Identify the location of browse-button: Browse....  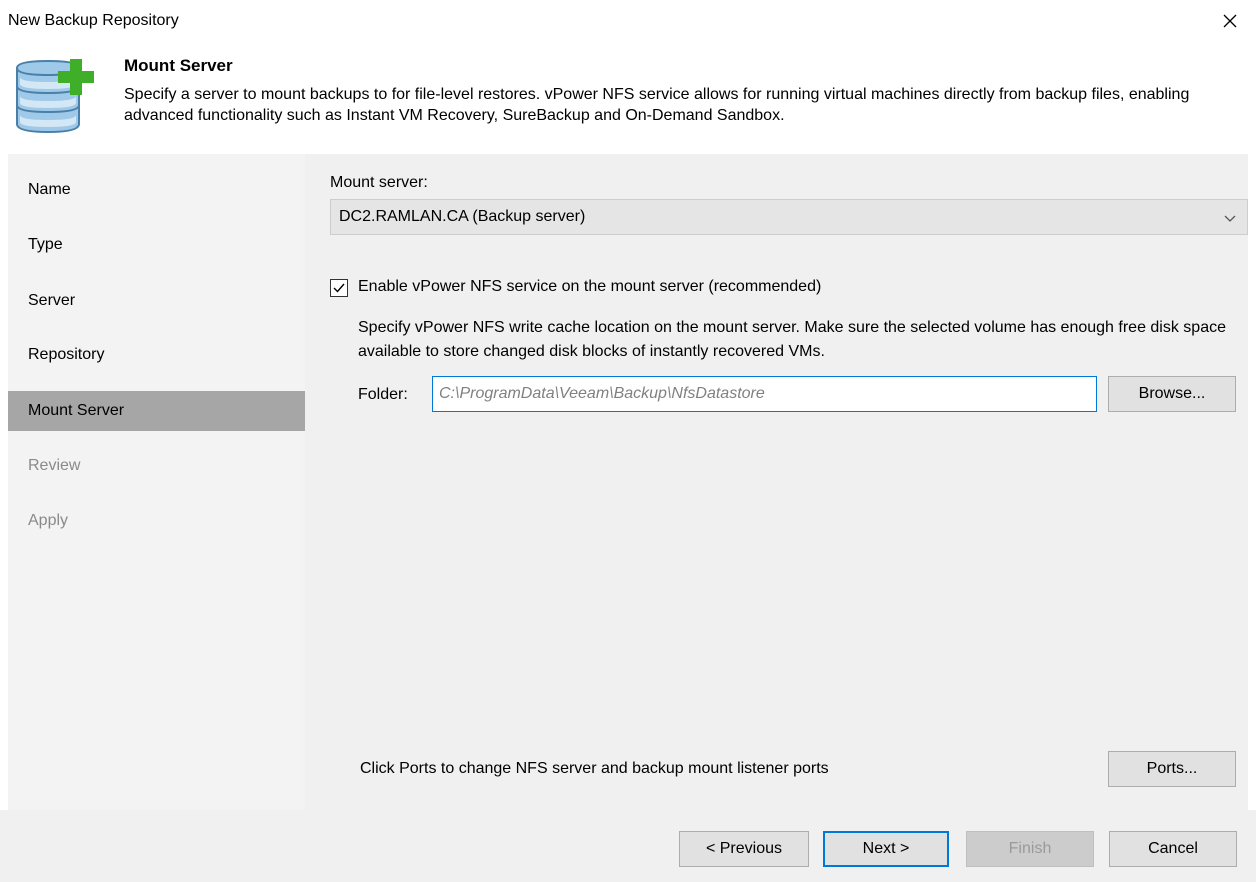
(1172, 394).